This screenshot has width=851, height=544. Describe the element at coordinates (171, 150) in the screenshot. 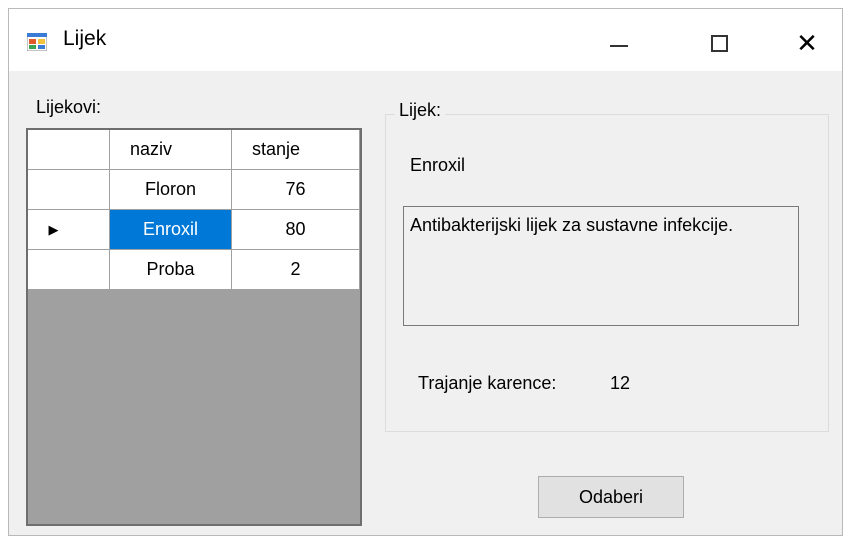

I see `column-header-naziv: naziv` at that location.